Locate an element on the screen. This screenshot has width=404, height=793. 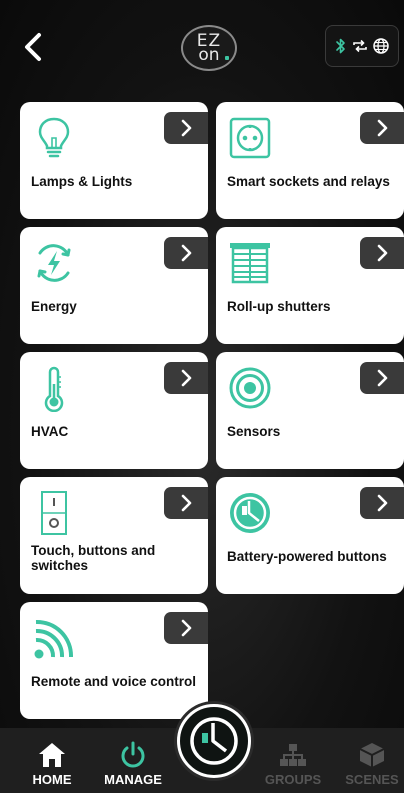
category-card-sockets: Smart sockets and relays is located at coordinates (310, 160).